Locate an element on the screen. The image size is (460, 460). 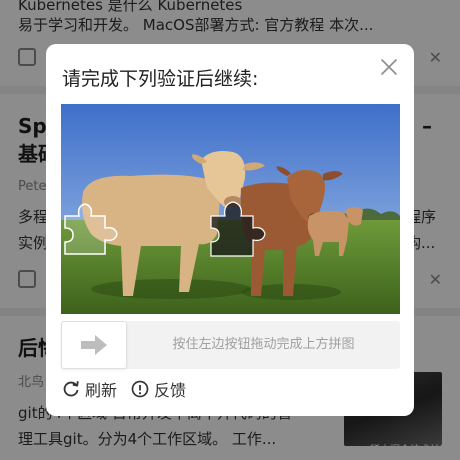
slider-track: 按住左边按钮拖动完成上方拼图 is located at coordinates (230, 345).